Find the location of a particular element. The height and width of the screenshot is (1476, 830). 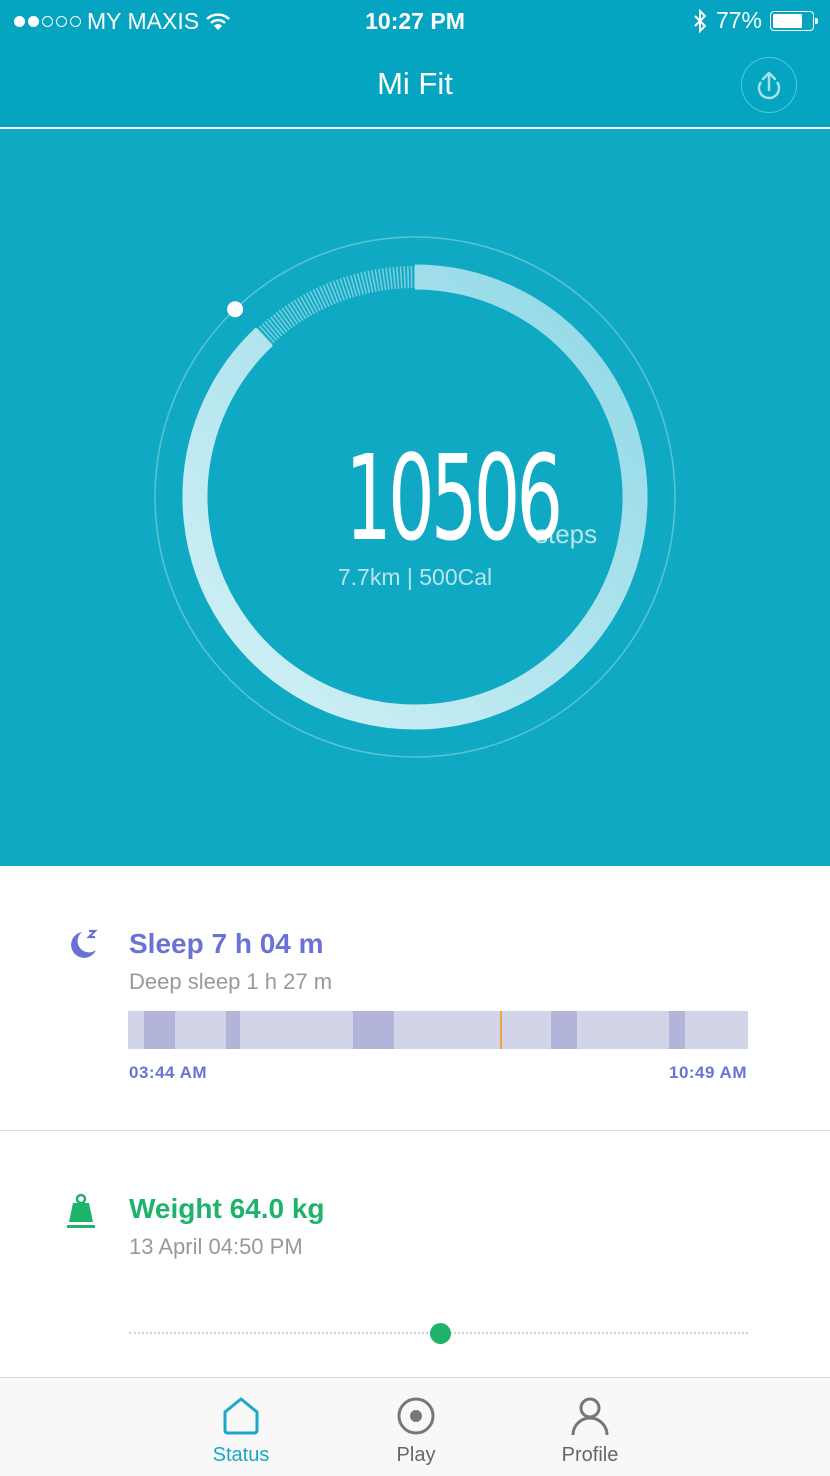

page-title: Mi Fit is located at coordinates (415, 83).